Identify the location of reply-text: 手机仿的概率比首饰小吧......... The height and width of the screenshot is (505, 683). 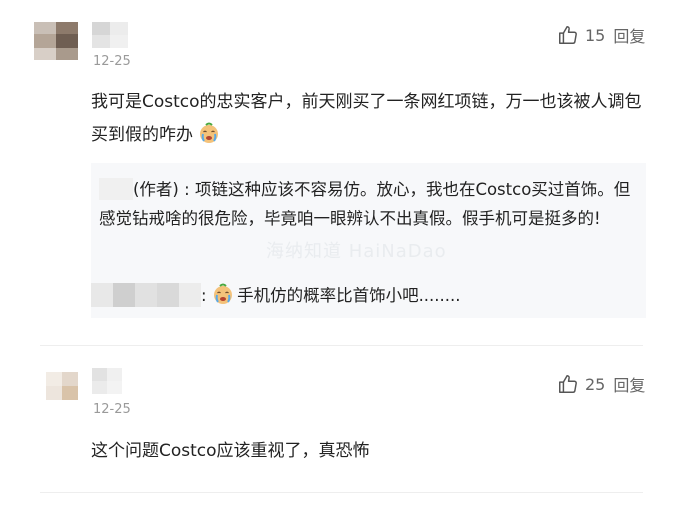
(349, 295).